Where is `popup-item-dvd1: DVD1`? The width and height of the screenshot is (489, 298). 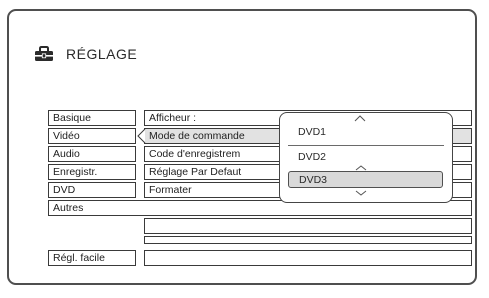 popup-item-dvd1: DVD1 is located at coordinates (365, 132).